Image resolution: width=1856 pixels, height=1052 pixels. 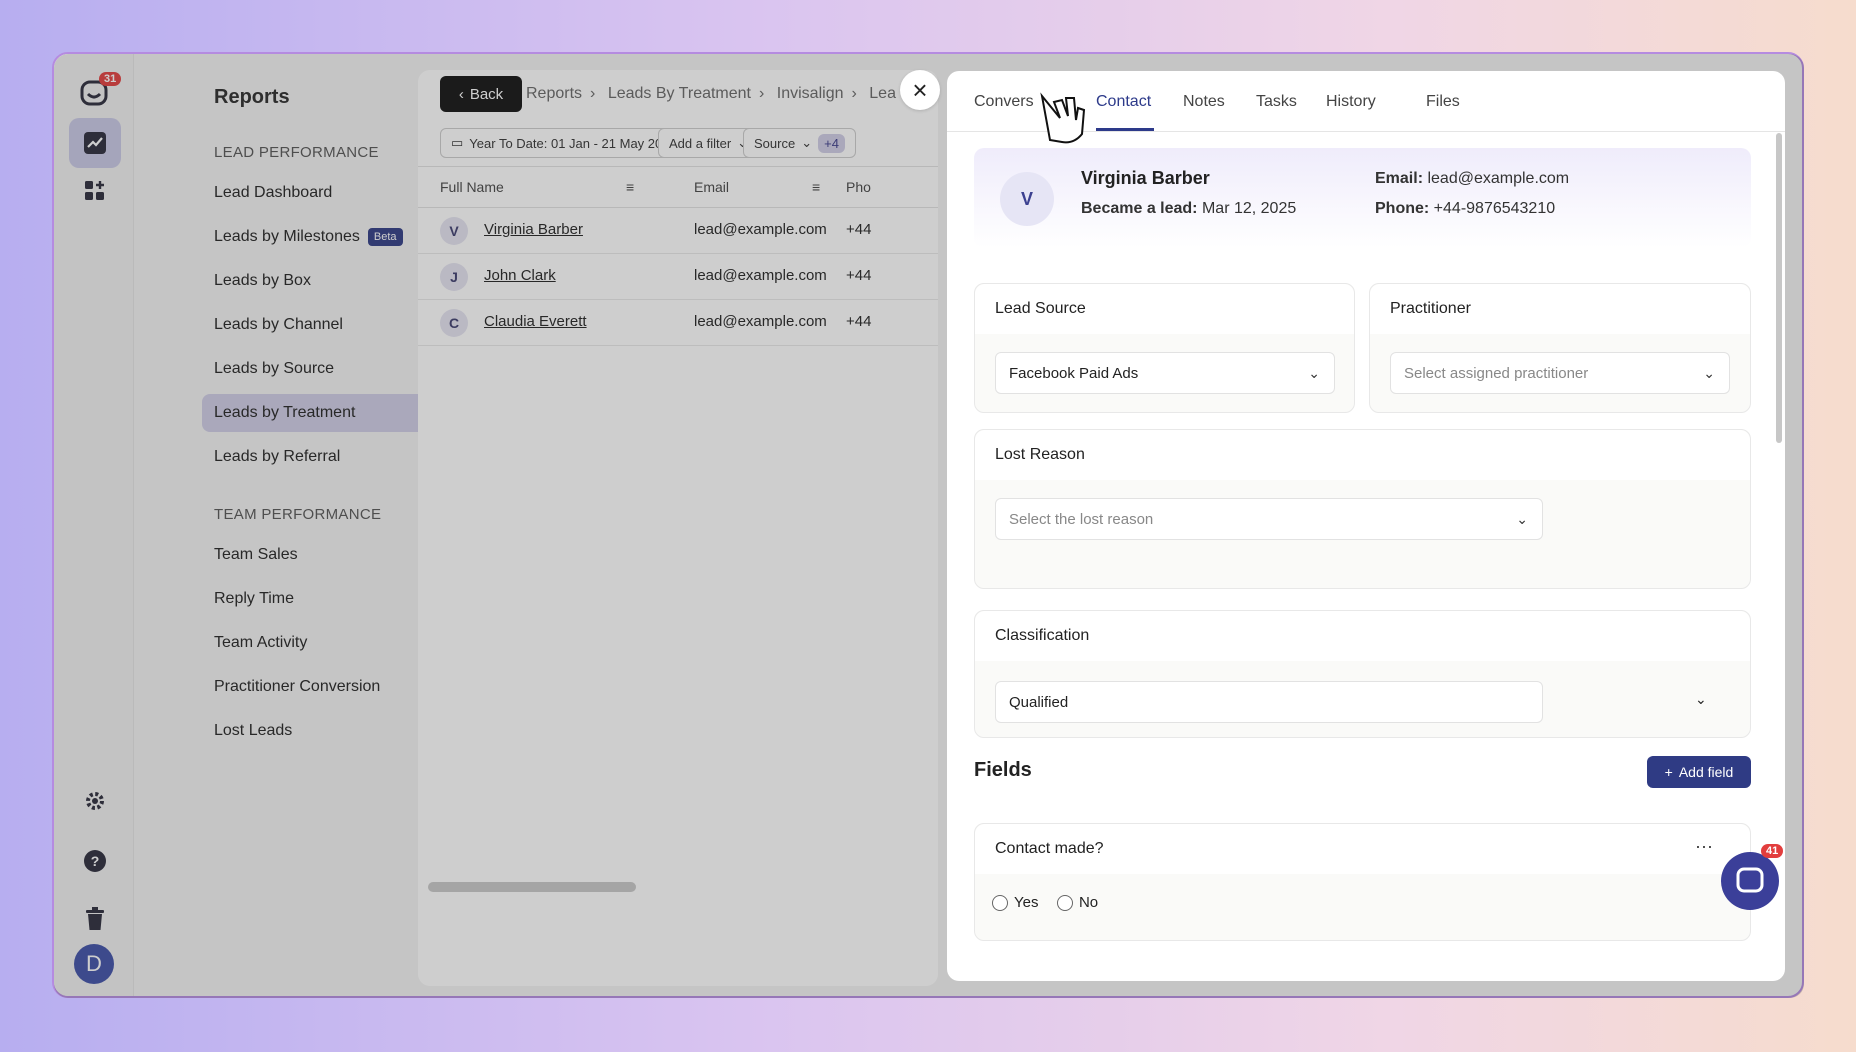 What do you see at coordinates (1699, 772) in the screenshot?
I see `add-field-button: + Add field` at bounding box center [1699, 772].